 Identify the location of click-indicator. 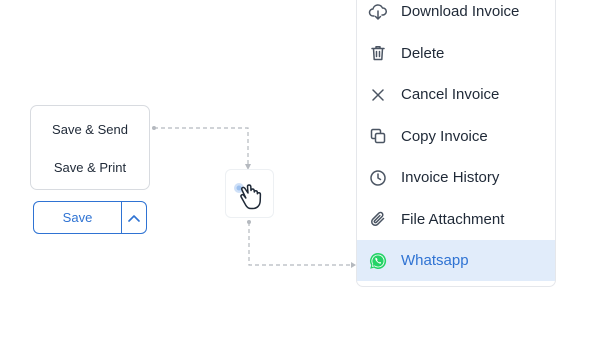
(249, 193).